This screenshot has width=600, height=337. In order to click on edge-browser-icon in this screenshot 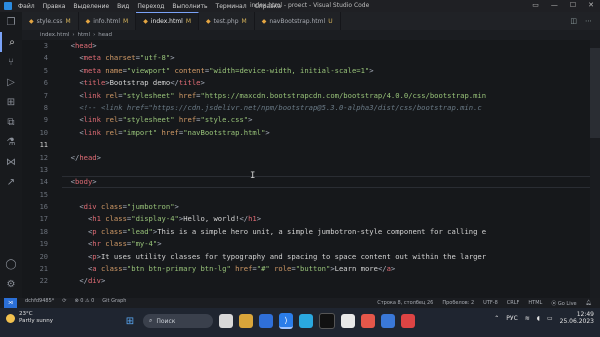, I will do `click(306, 321)`.